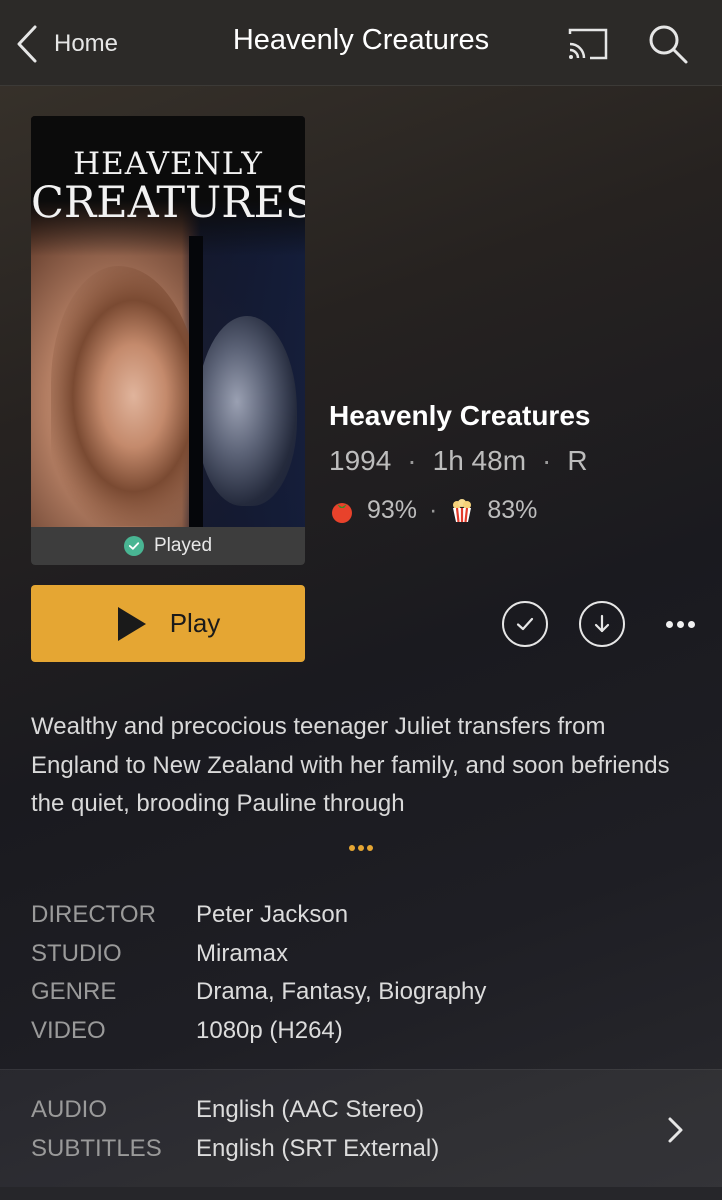 The image size is (722, 1200). I want to click on search-button, so click(668, 44).